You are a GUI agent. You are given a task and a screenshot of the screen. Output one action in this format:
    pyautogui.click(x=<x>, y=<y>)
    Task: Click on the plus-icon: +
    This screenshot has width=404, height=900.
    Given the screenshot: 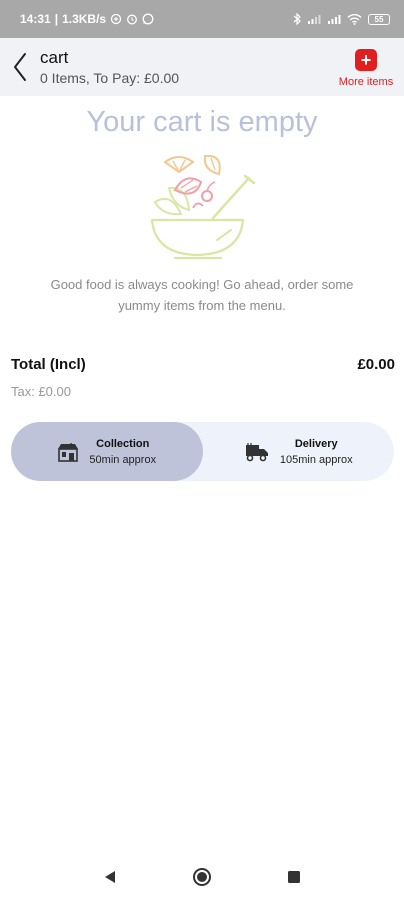 What is the action you would take?
    pyautogui.click(x=366, y=59)
    